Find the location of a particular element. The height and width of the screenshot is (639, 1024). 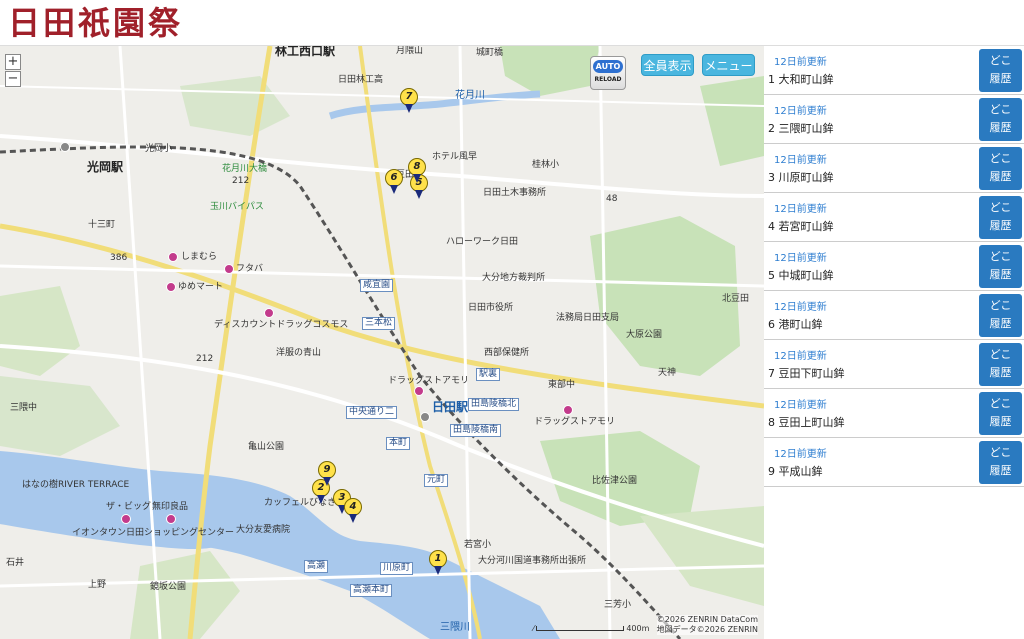

zoom-out-button: − is located at coordinates (13, 79).